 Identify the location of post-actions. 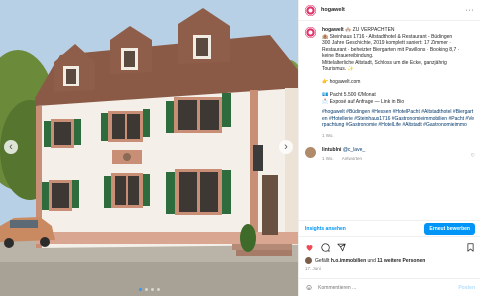
(389, 247).